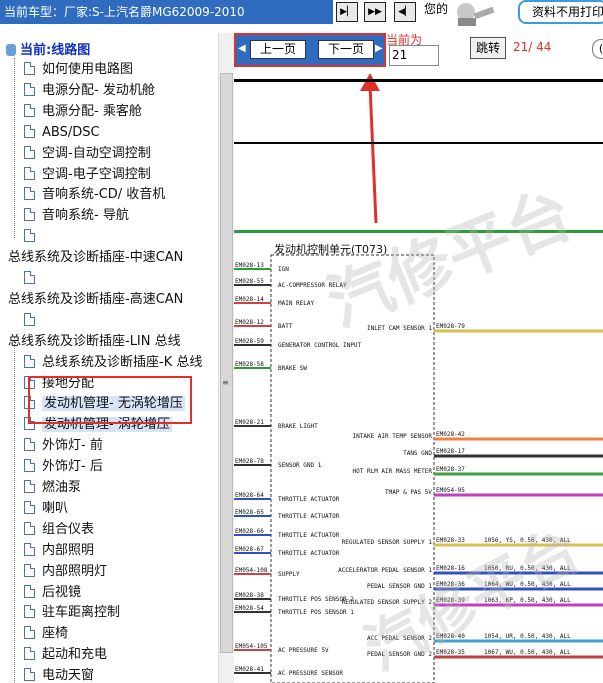 This screenshot has width=603, height=683. Describe the element at coordinates (225, 382) in the screenshot. I see `grip-icon: ≡` at that location.